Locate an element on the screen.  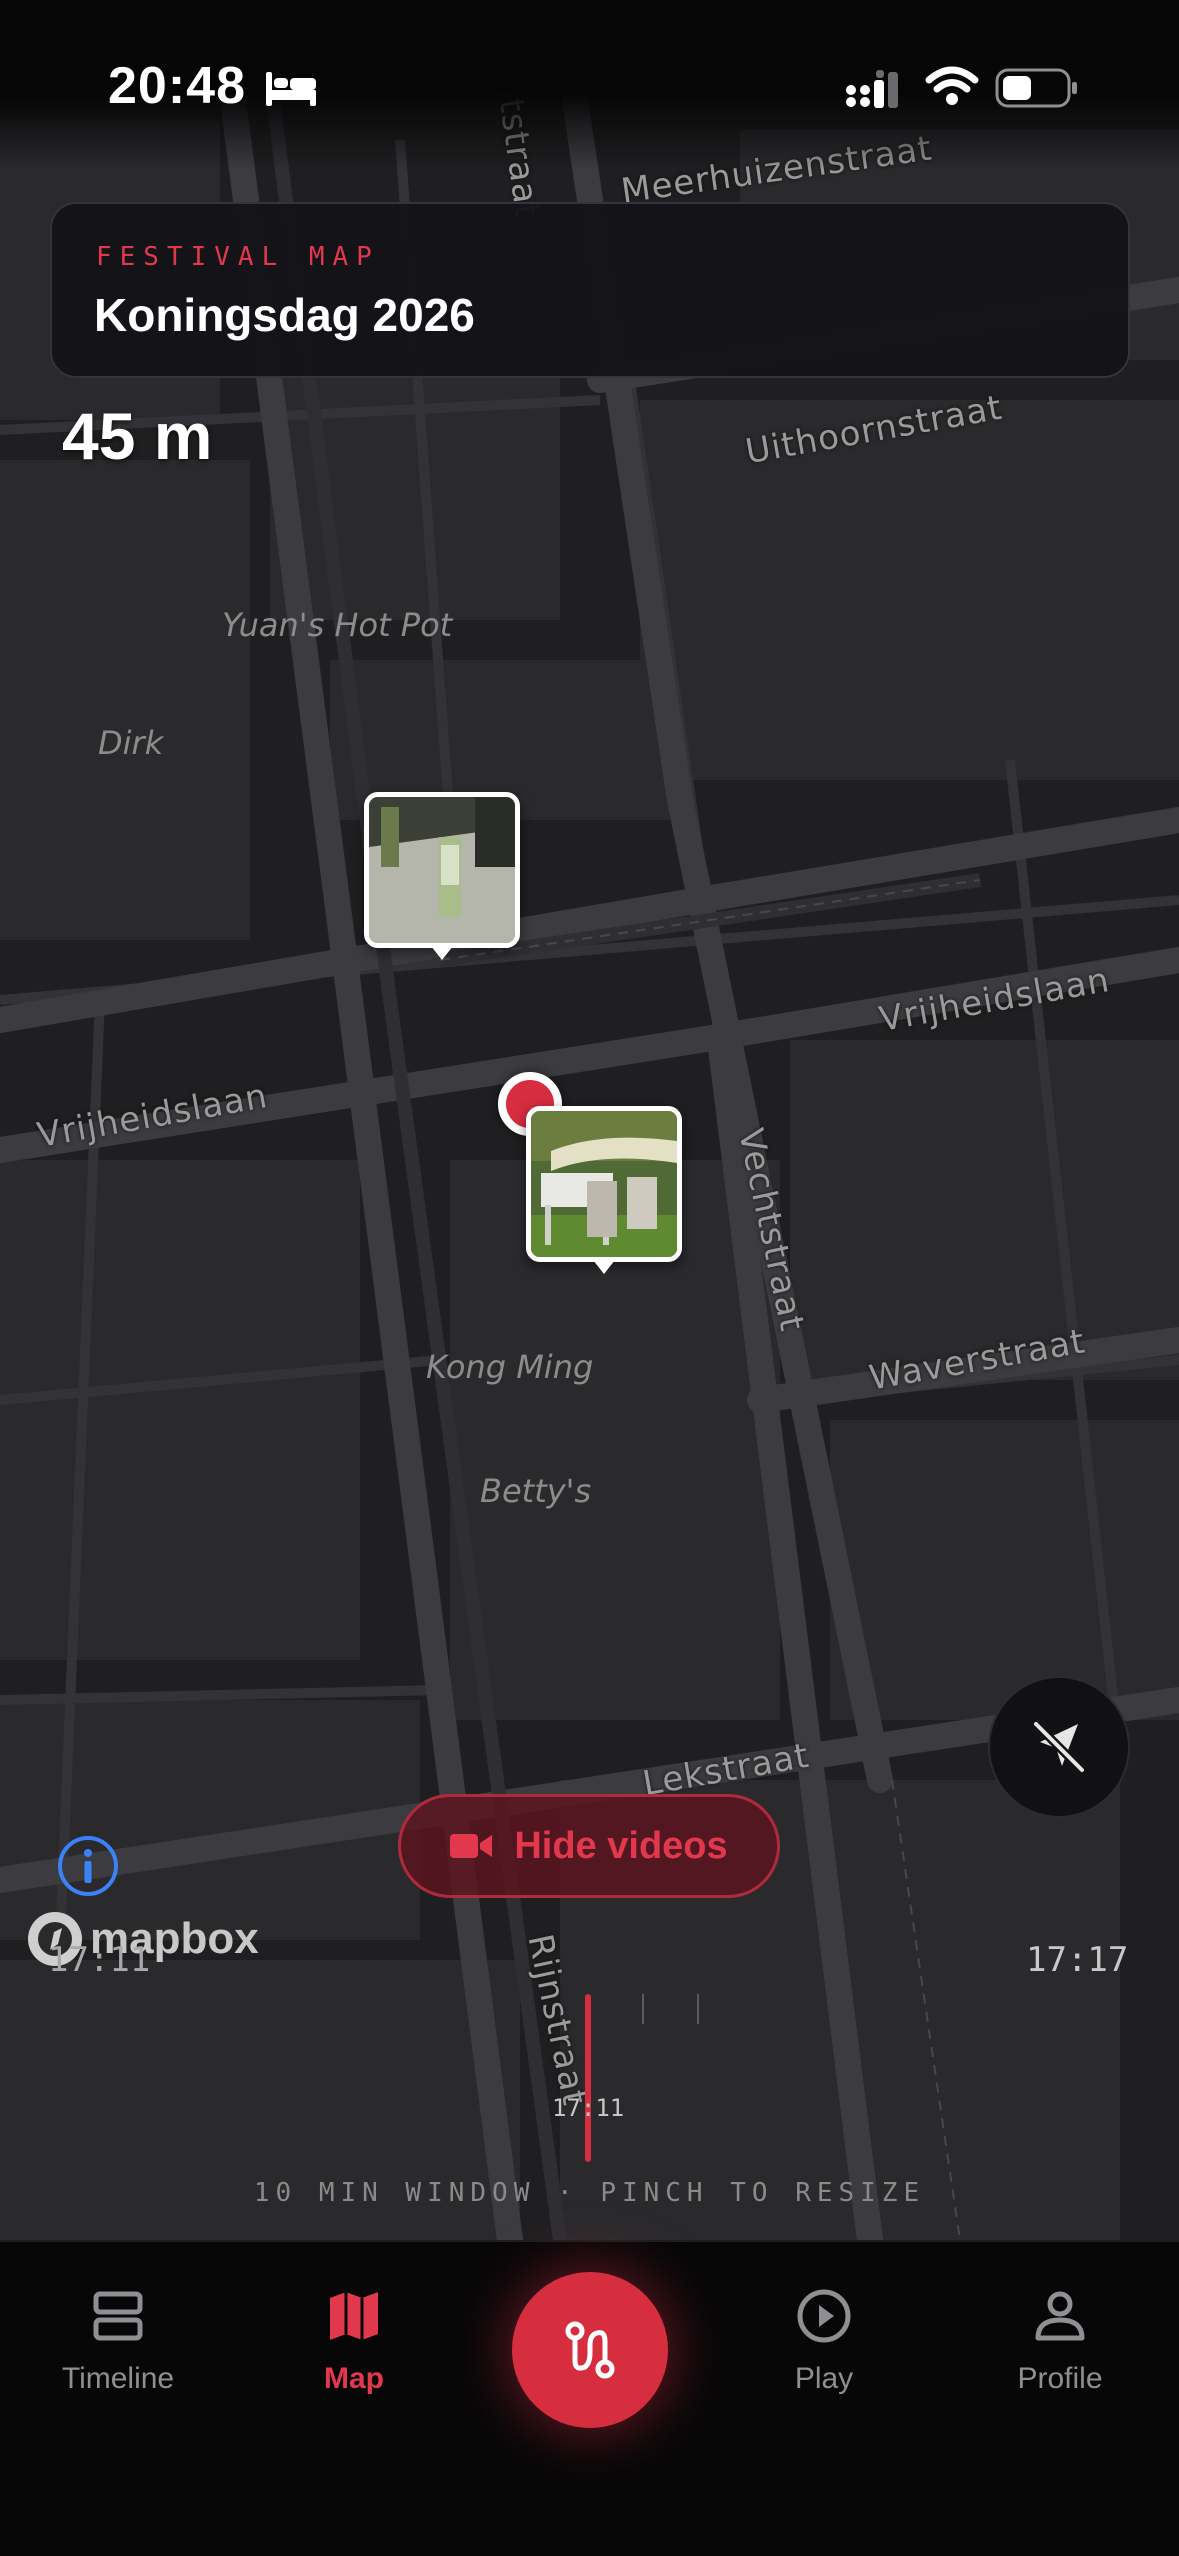
tab-play: Play is located at coordinates (824, 2341).